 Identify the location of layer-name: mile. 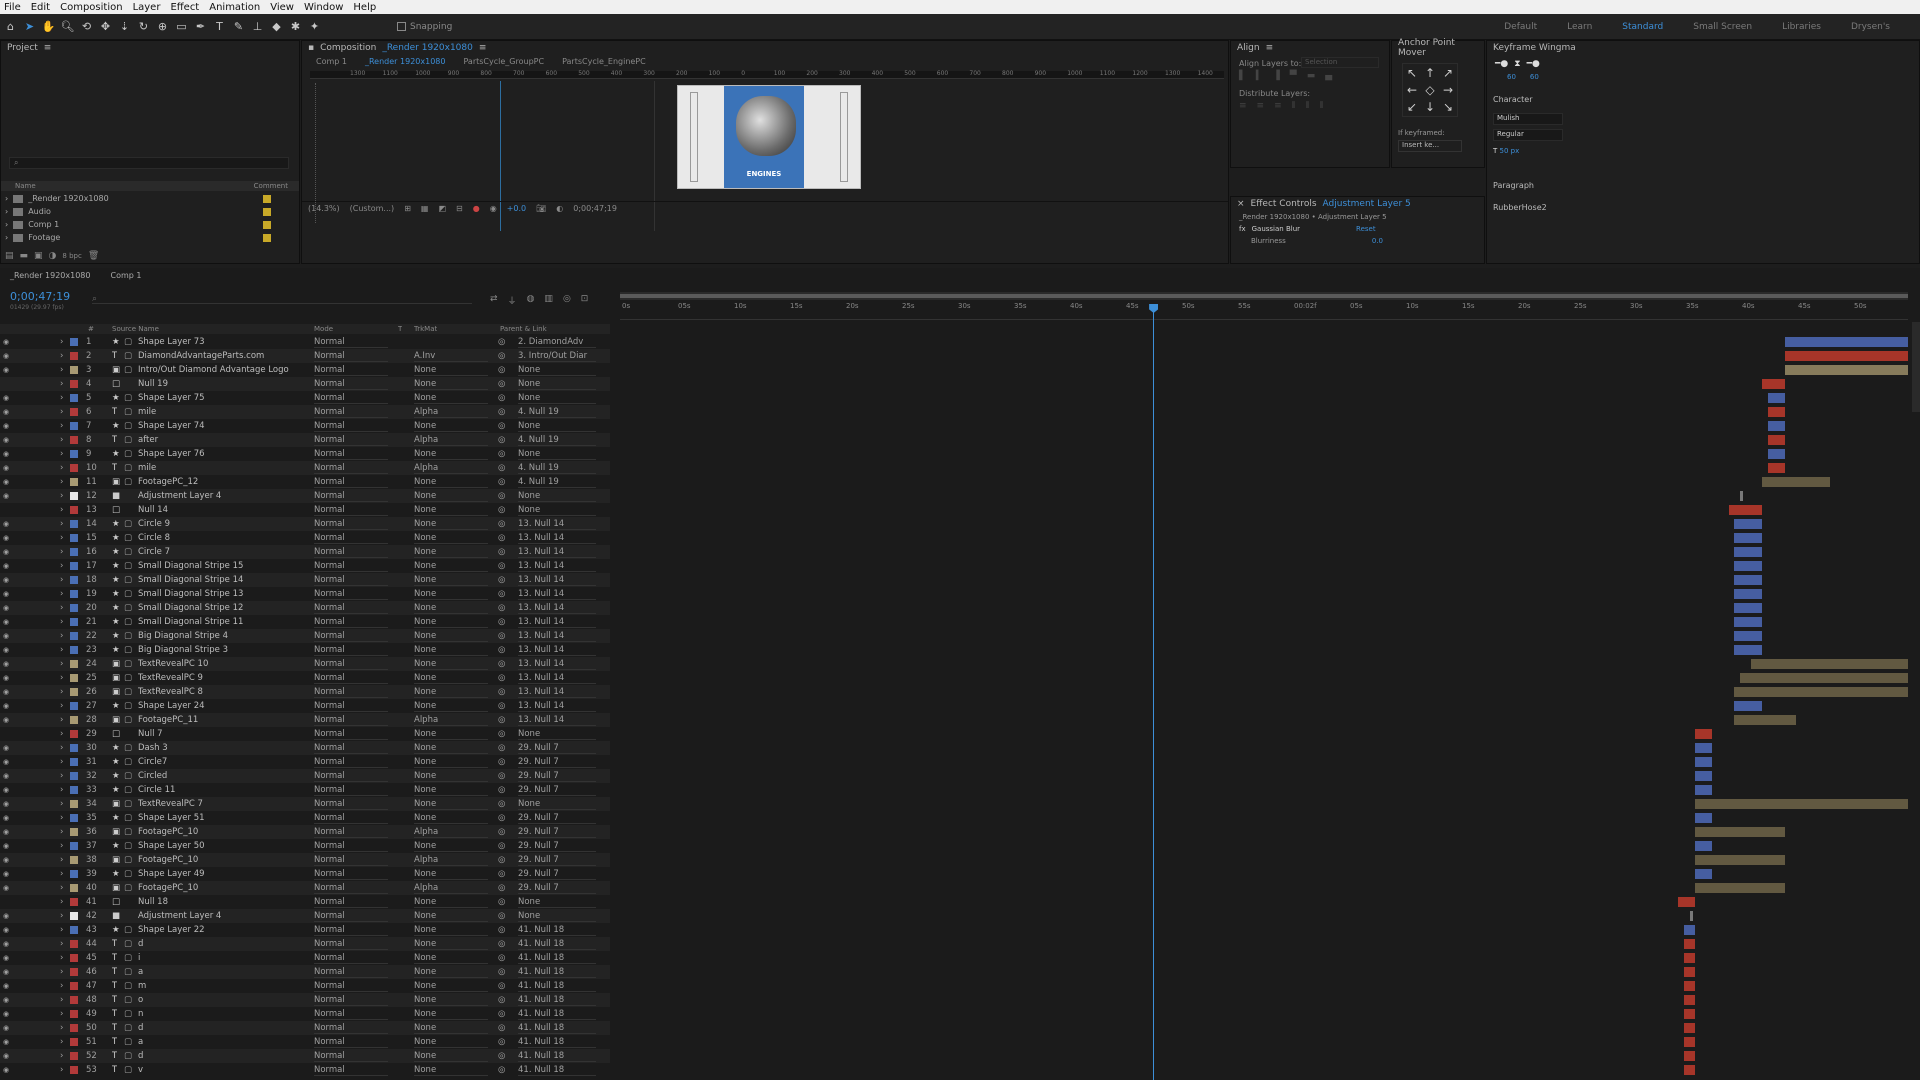
(223, 468).